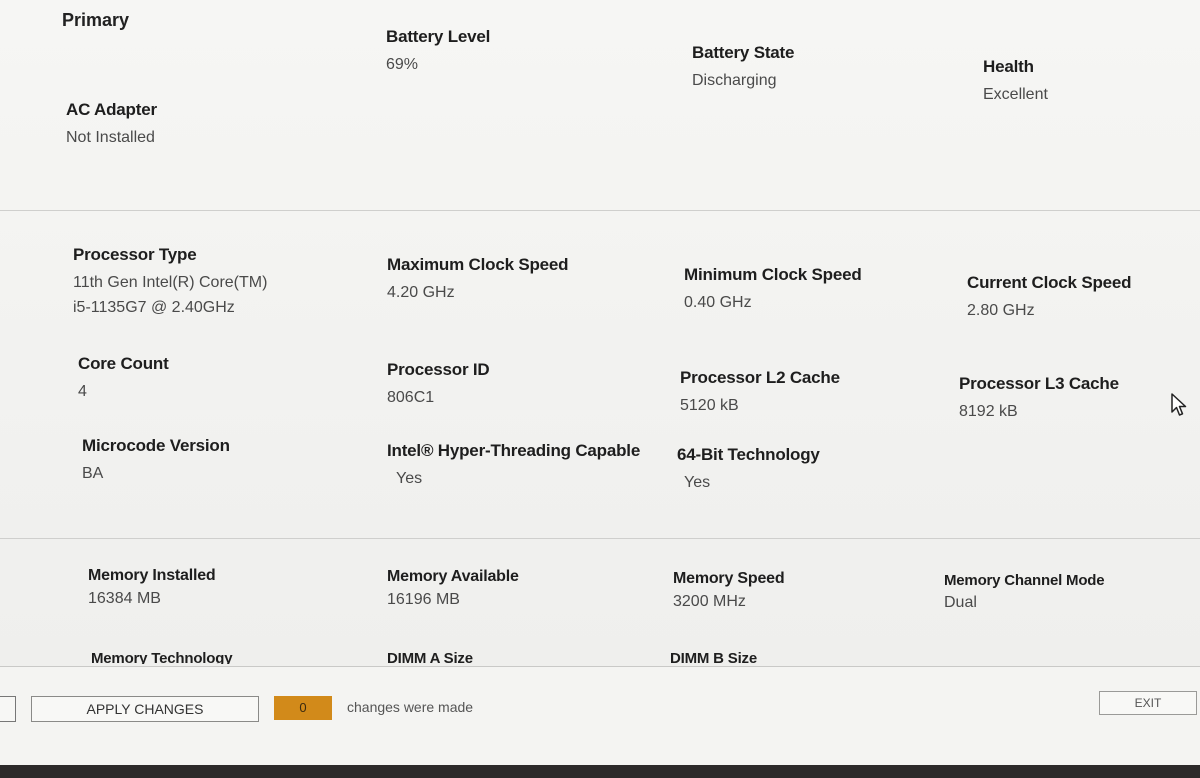 This screenshot has width=1200, height=778. I want to click on current-clock-speed-label: Current Clock Speed, so click(1049, 282).